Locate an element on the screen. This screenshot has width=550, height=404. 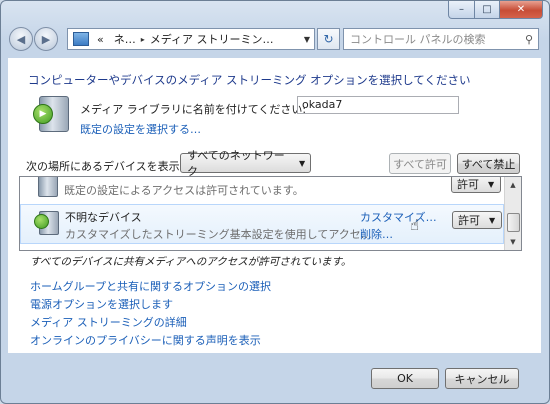
ok-button: OK is located at coordinates (405, 378).